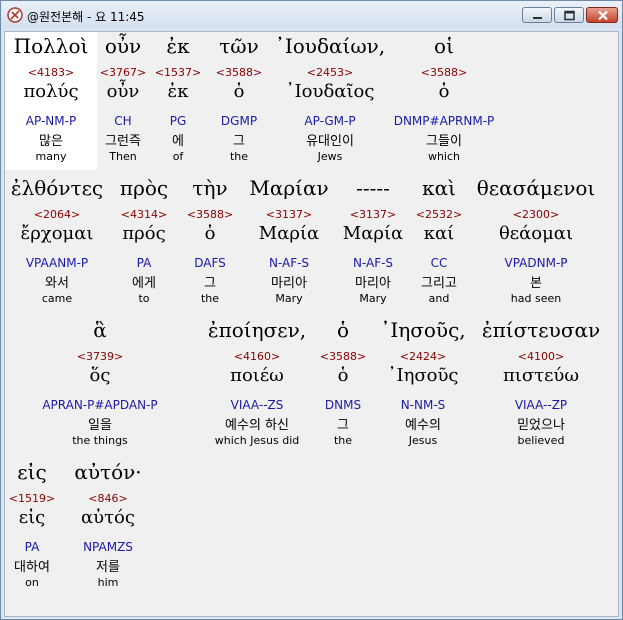  What do you see at coordinates (32, 527) in the screenshot?
I see `word-token: εἰς <1519> εἰς PA 대하여 on` at bounding box center [32, 527].